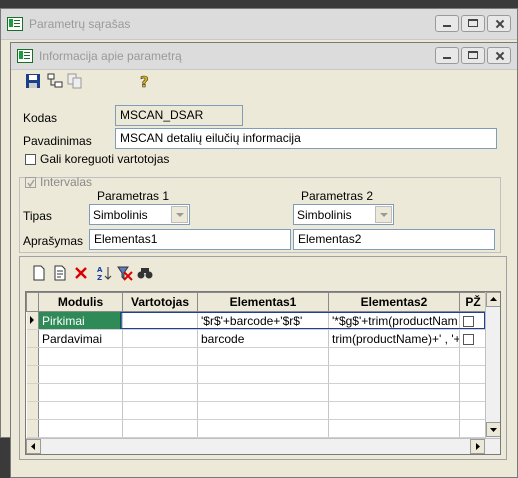 The height and width of the screenshot is (478, 518). I want to click on tree-icon, so click(55, 81).